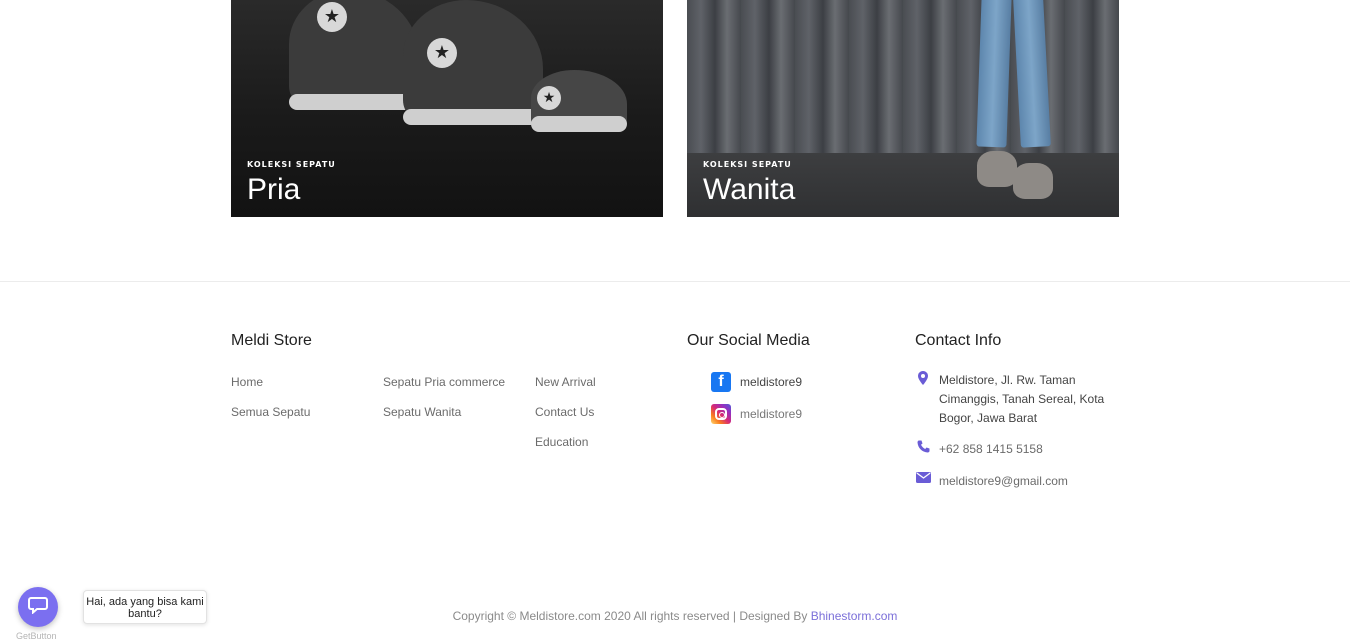 This screenshot has height=644, width=1350. Describe the element at coordinates (903, 108) in the screenshot. I see `collection-card-wanita: KOLEKSI SEPATU Wanita` at that location.